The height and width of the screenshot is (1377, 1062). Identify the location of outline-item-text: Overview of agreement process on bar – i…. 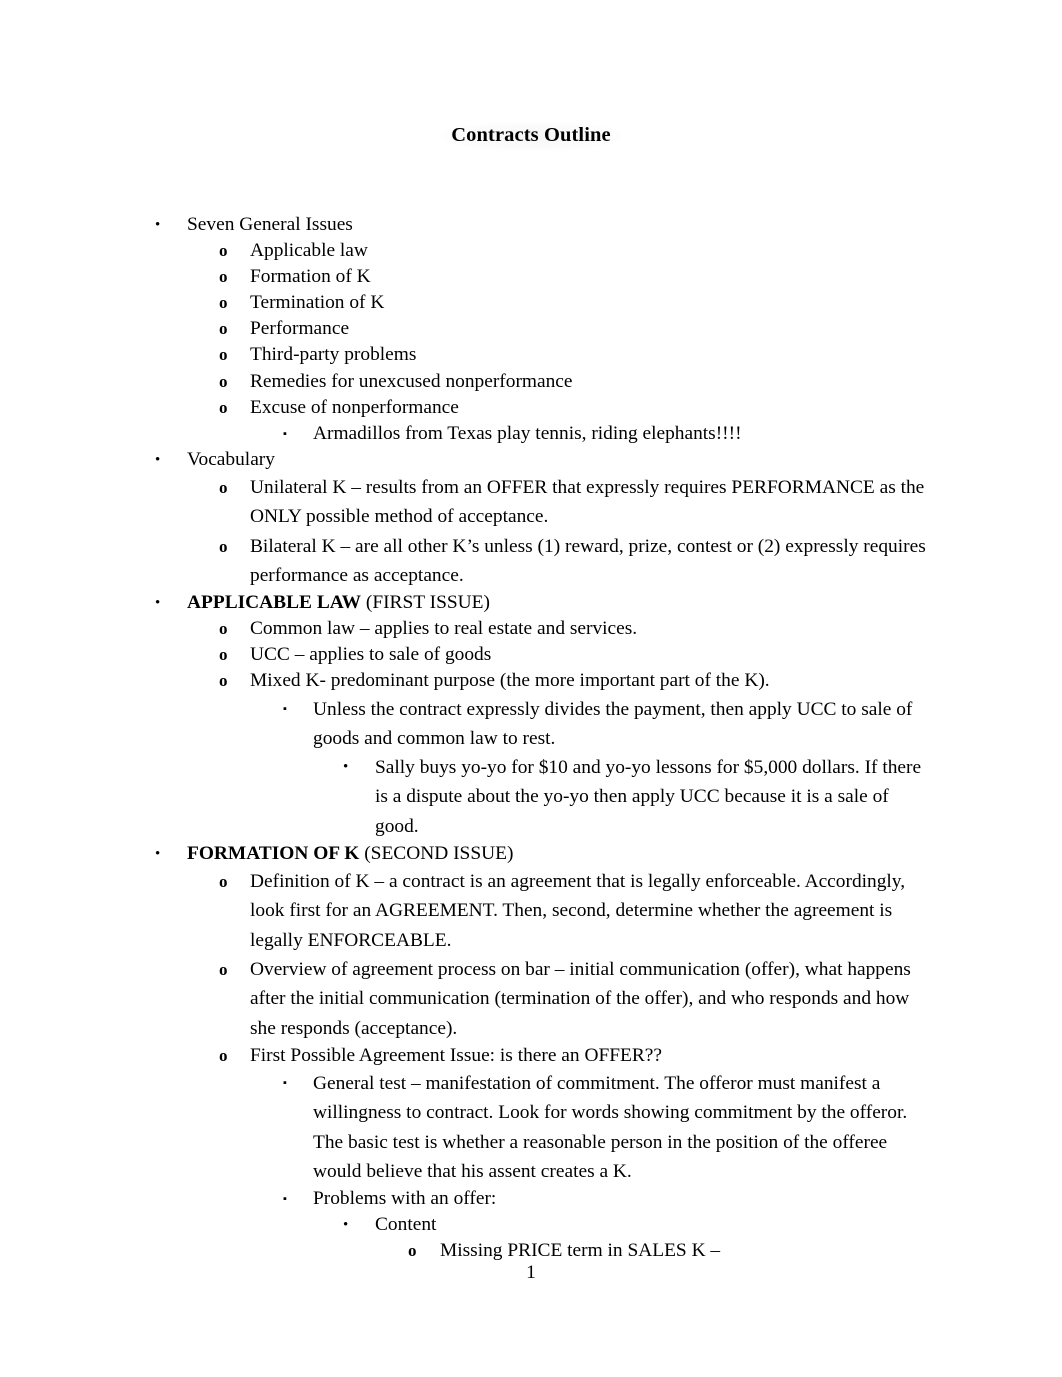
(580, 998).